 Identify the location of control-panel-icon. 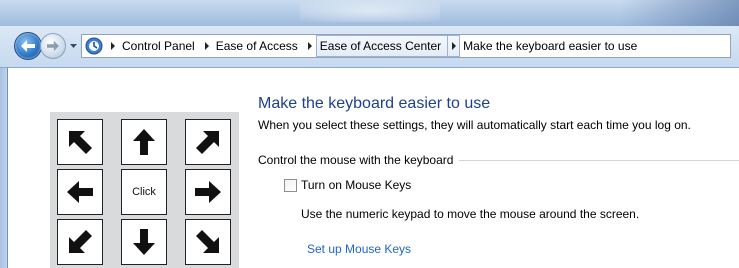
(94, 46).